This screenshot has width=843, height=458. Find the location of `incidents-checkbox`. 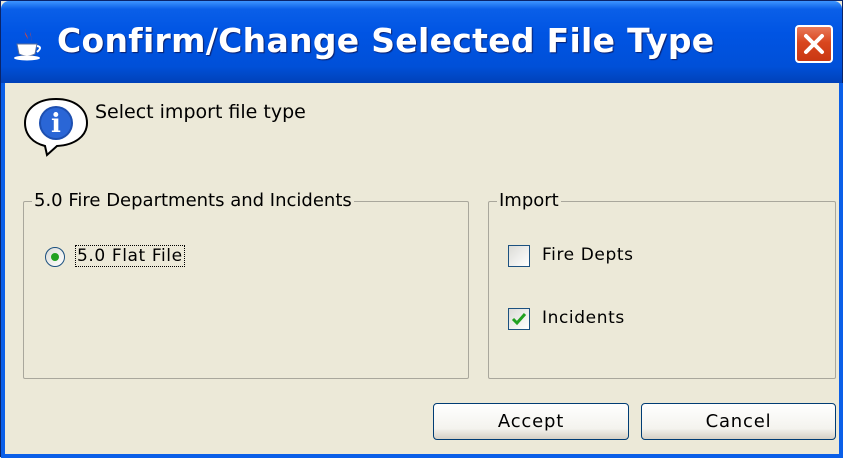

incidents-checkbox is located at coordinates (519, 319).